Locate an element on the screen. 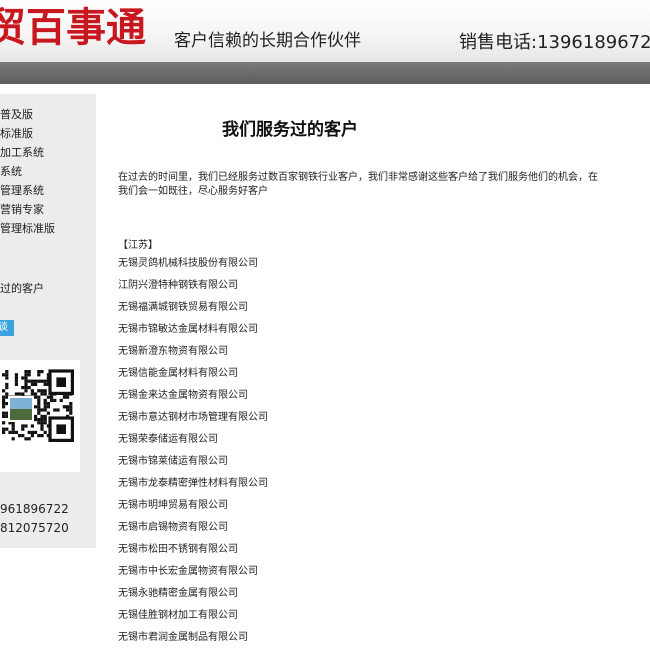  client-item: 无锡市中长宏金属物资有限公司 is located at coordinates (188, 571).